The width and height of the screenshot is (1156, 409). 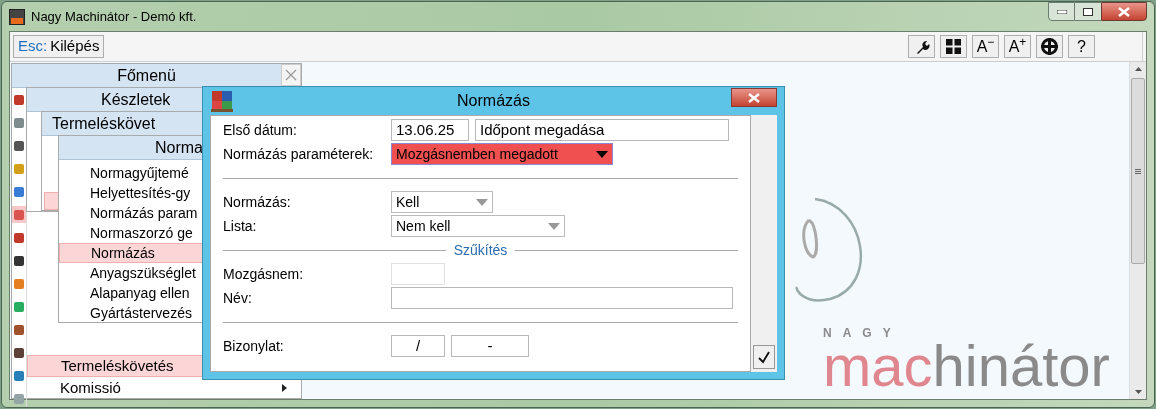 What do you see at coordinates (442, 202) in the screenshot?
I see `dropdown: Kell` at bounding box center [442, 202].